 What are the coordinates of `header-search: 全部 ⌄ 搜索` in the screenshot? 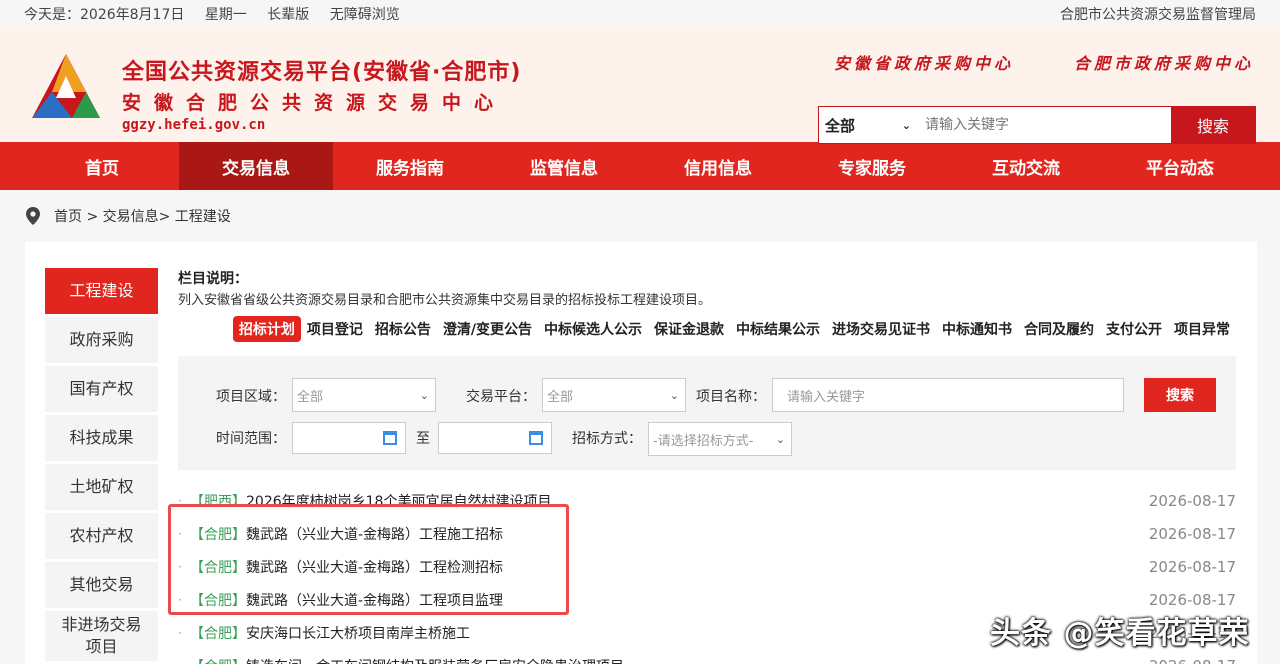 It's located at (1037, 125).